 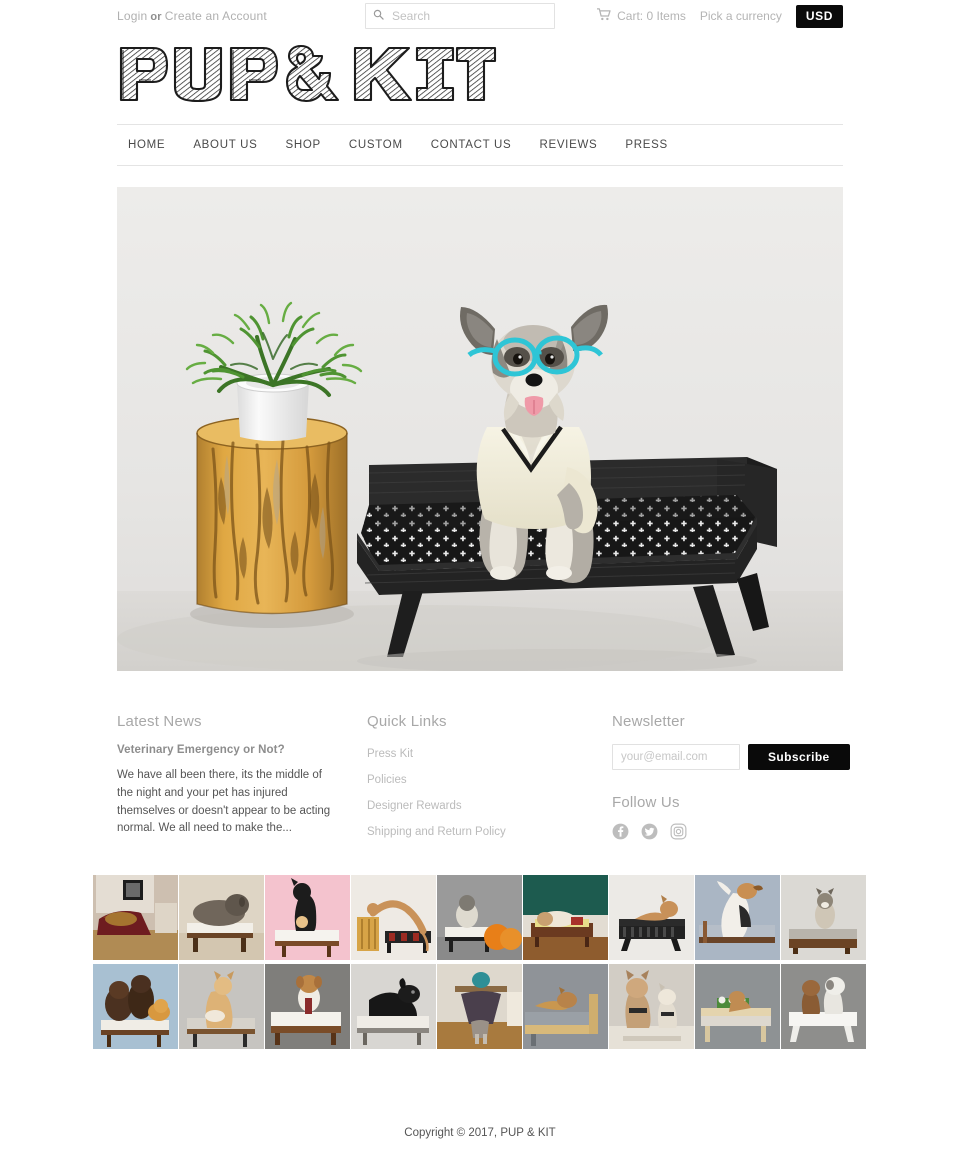 What do you see at coordinates (414, 806) in the screenshot?
I see `quick-link-designer-rewards: Designer Rewards` at bounding box center [414, 806].